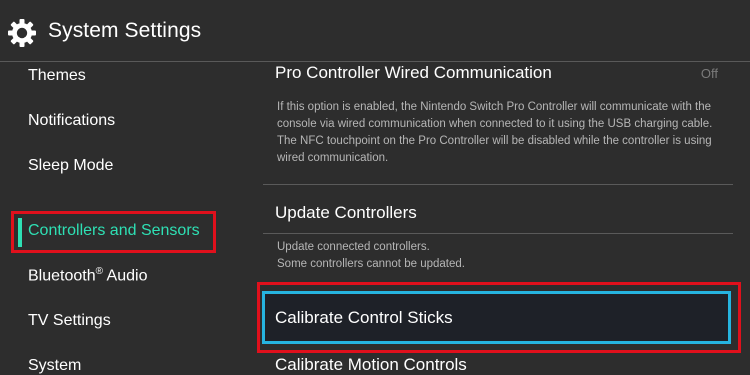  Describe the element at coordinates (70, 166) in the screenshot. I see `sidebar-item-sleep-mode: Sleep Mode` at that location.